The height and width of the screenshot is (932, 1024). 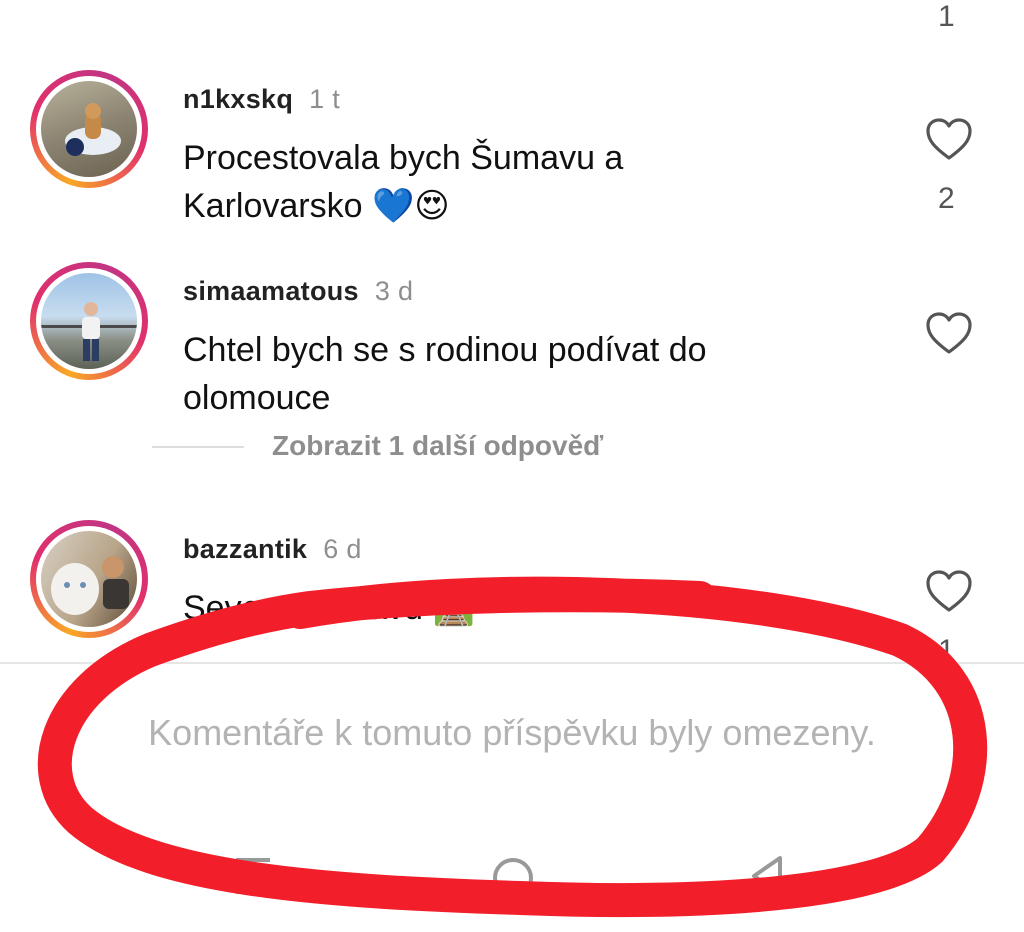 What do you see at coordinates (257, 398) in the screenshot?
I see `comment-text-line: olomouce` at bounding box center [257, 398].